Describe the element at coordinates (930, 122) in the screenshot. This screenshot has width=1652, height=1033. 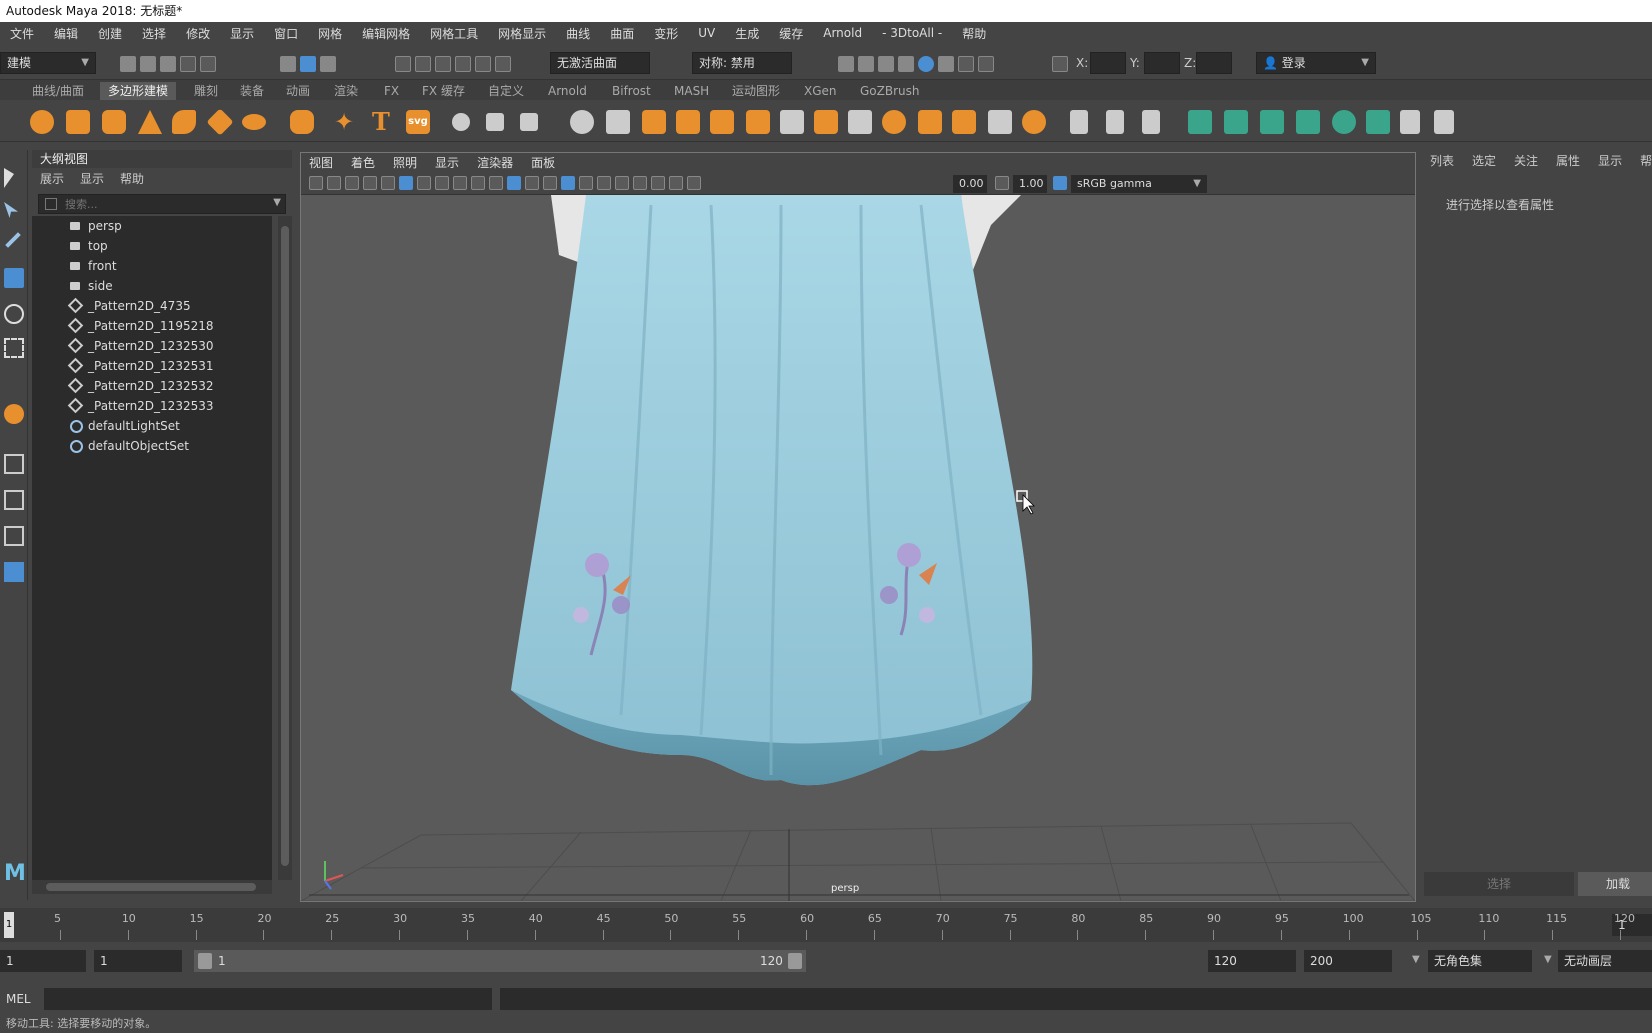
I see `merge-icon` at that location.